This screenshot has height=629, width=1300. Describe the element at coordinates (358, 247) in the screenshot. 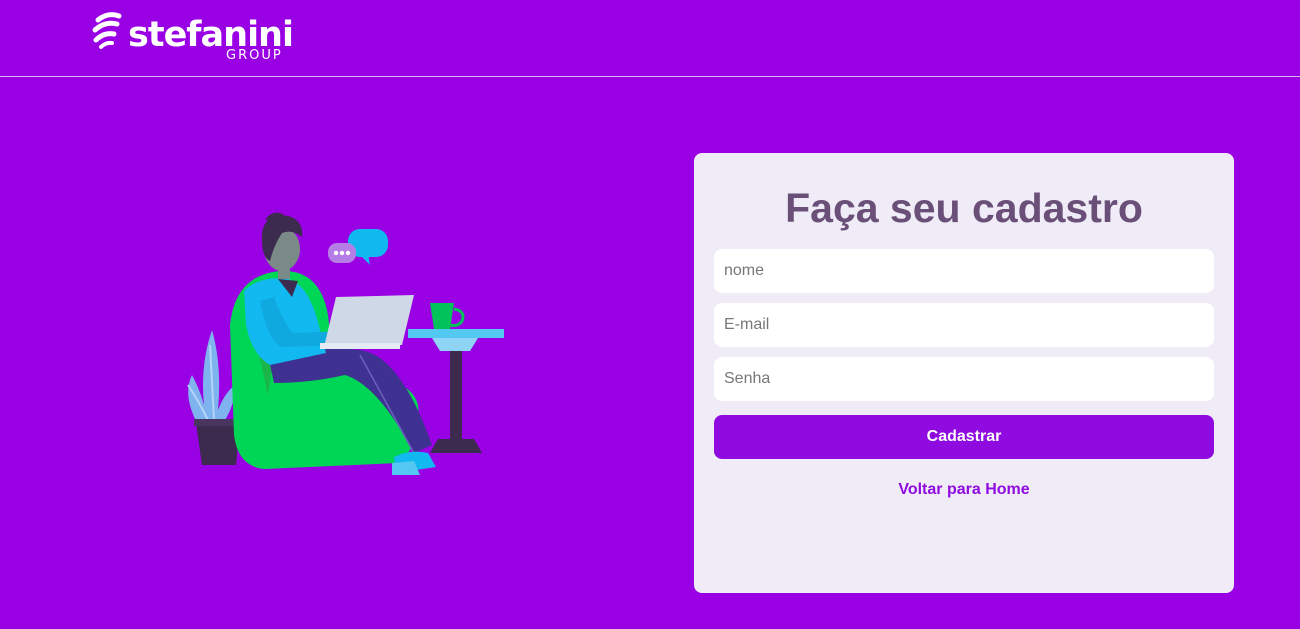

I see `chat-bubbles-icon` at that location.